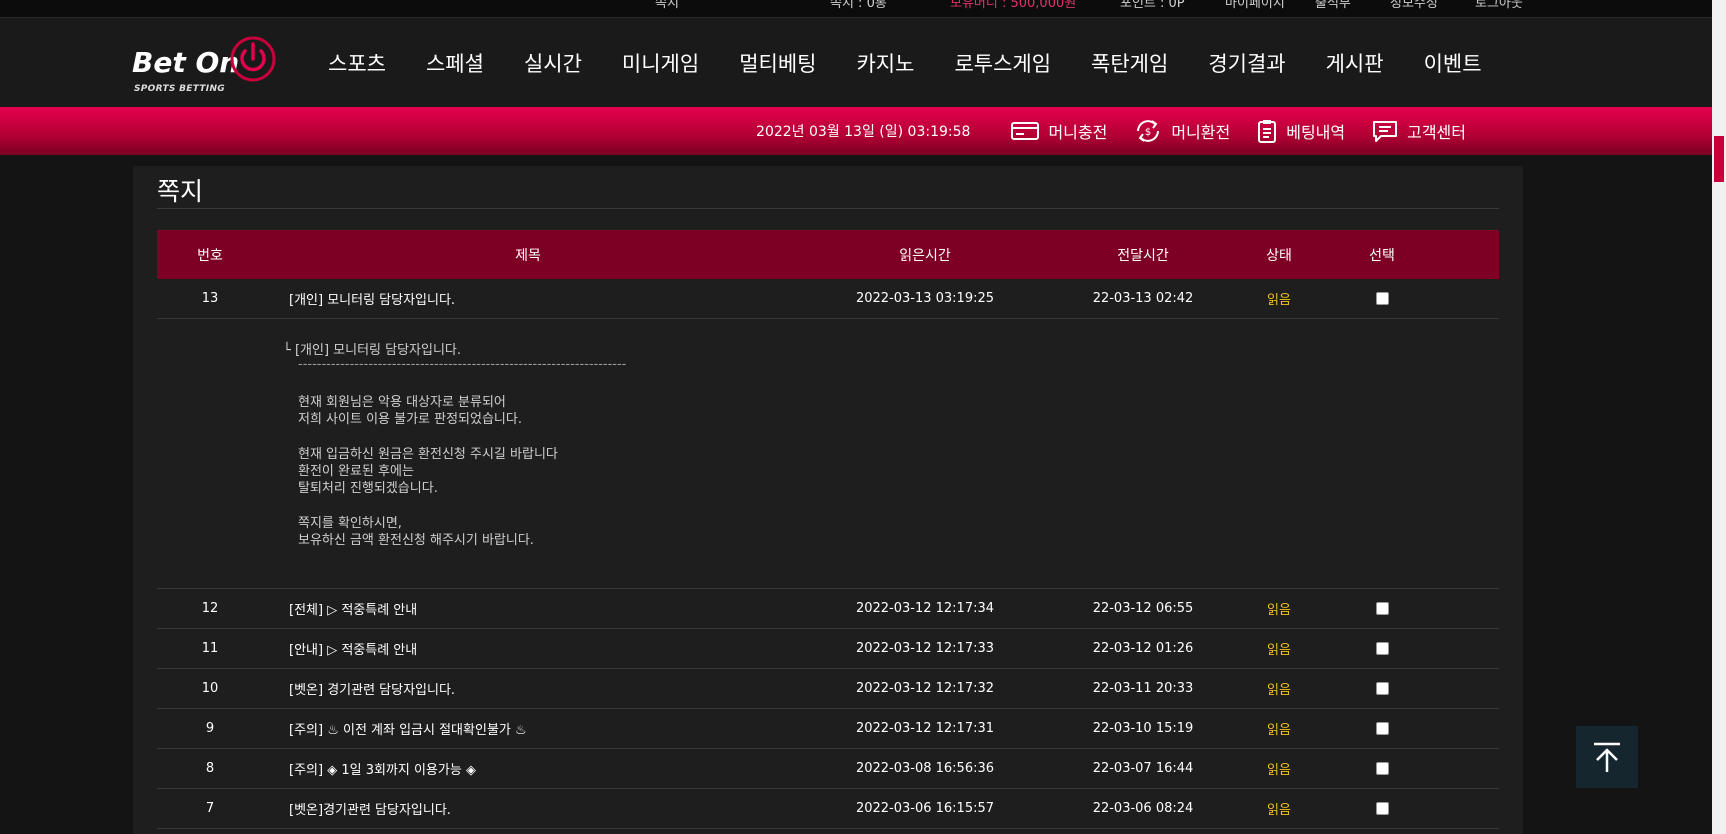 The height and width of the screenshot is (834, 1726). What do you see at coordinates (1267, 131) in the screenshot?
I see `clipboard-icon` at bounding box center [1267, 131].